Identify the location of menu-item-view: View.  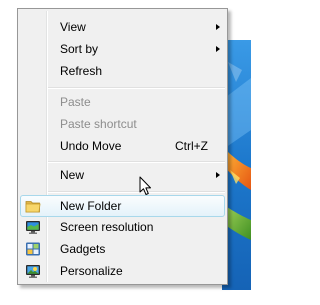
(122, 27).